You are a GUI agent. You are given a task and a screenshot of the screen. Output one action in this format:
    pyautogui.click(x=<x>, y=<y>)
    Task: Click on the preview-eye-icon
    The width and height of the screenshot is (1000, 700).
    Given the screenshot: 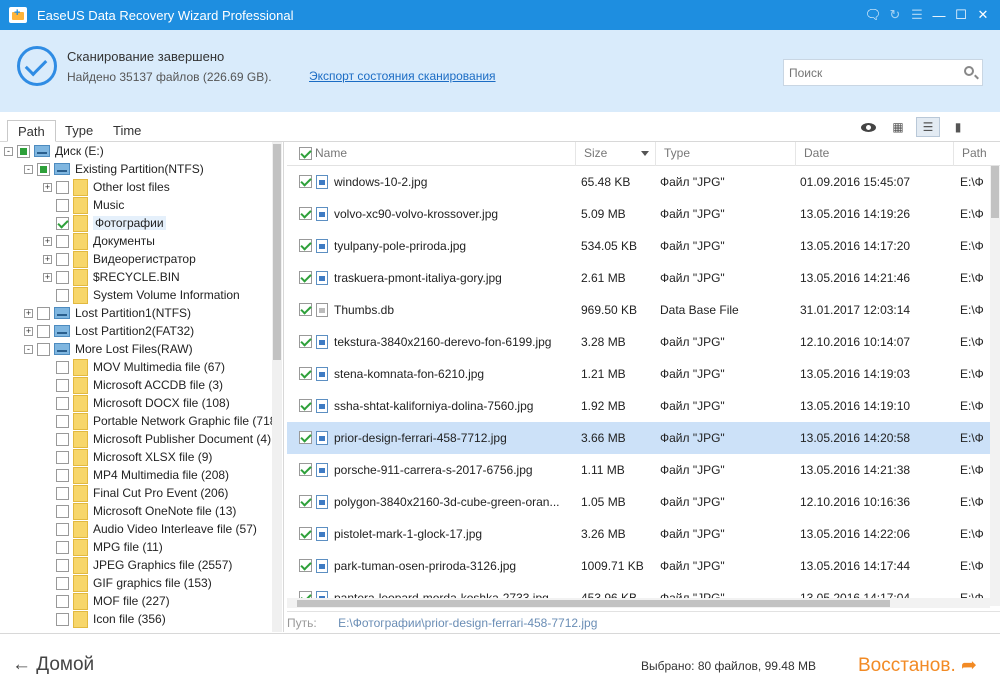 What is the action you would take?
    pyautogui.click(x=868, y=127)
    